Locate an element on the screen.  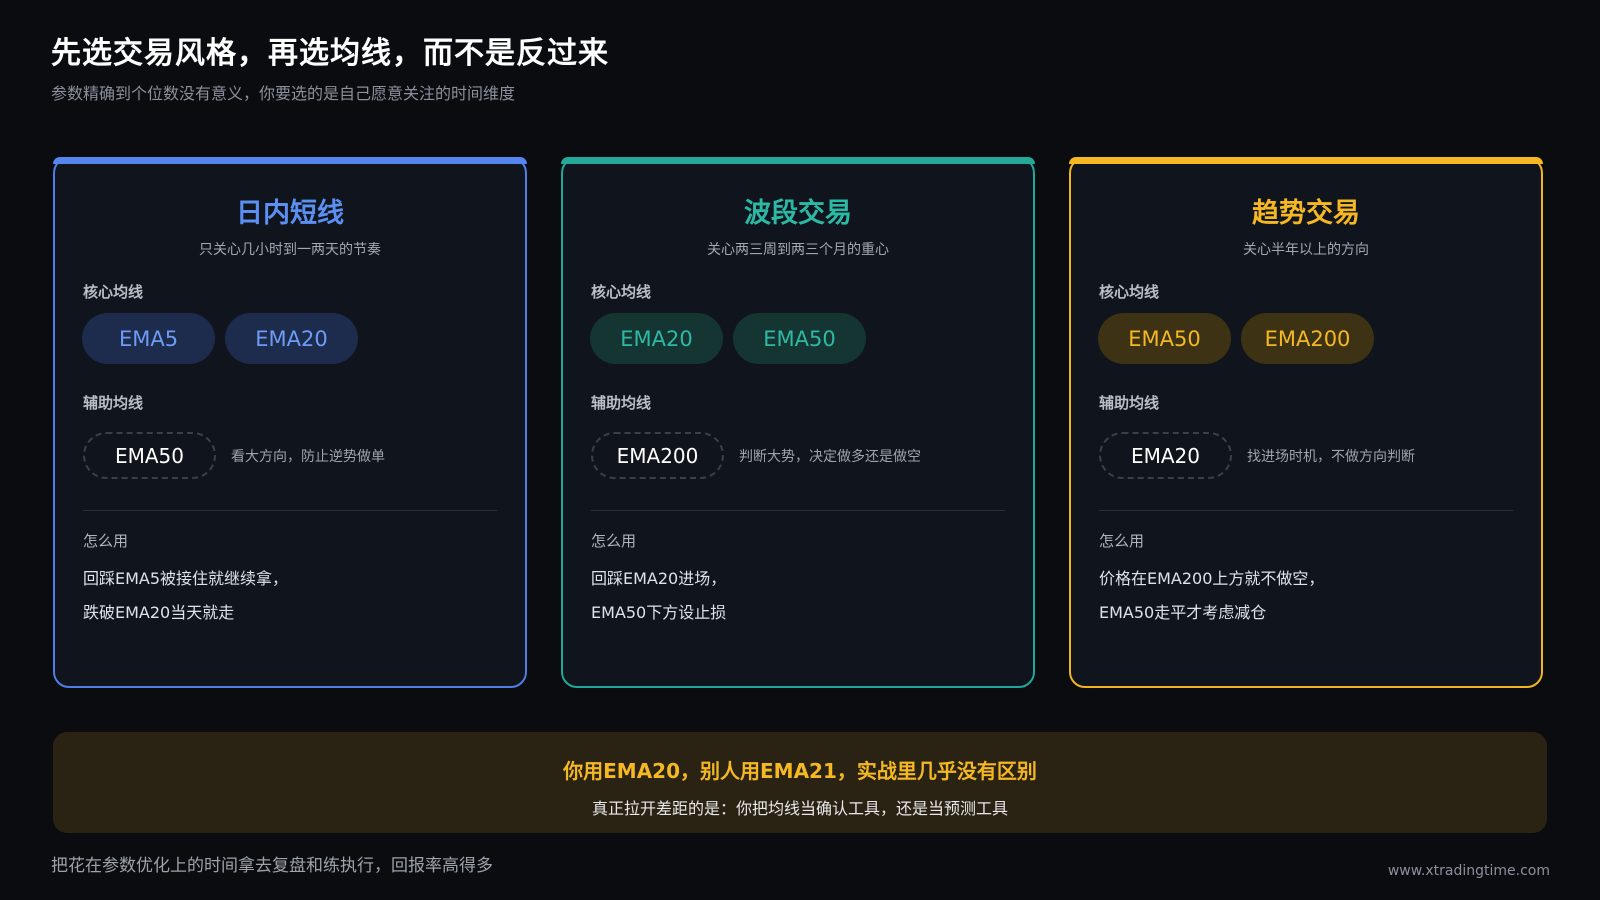
how-line: 回踩EMA5被接住就继续拿， is located at coordinates (186, 578).